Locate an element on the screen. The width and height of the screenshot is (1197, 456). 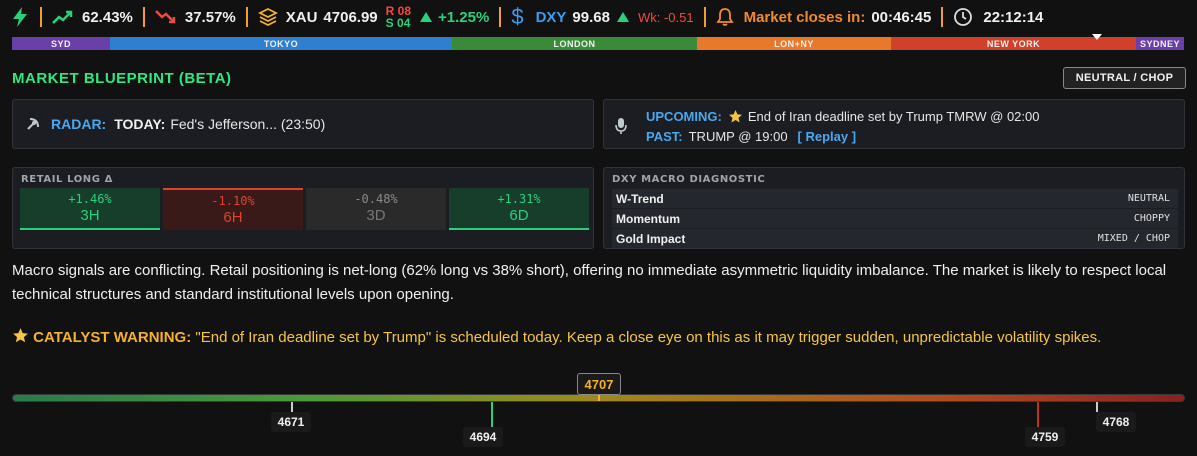
radar-label: RADAR: is located at coordinates (79, 124).